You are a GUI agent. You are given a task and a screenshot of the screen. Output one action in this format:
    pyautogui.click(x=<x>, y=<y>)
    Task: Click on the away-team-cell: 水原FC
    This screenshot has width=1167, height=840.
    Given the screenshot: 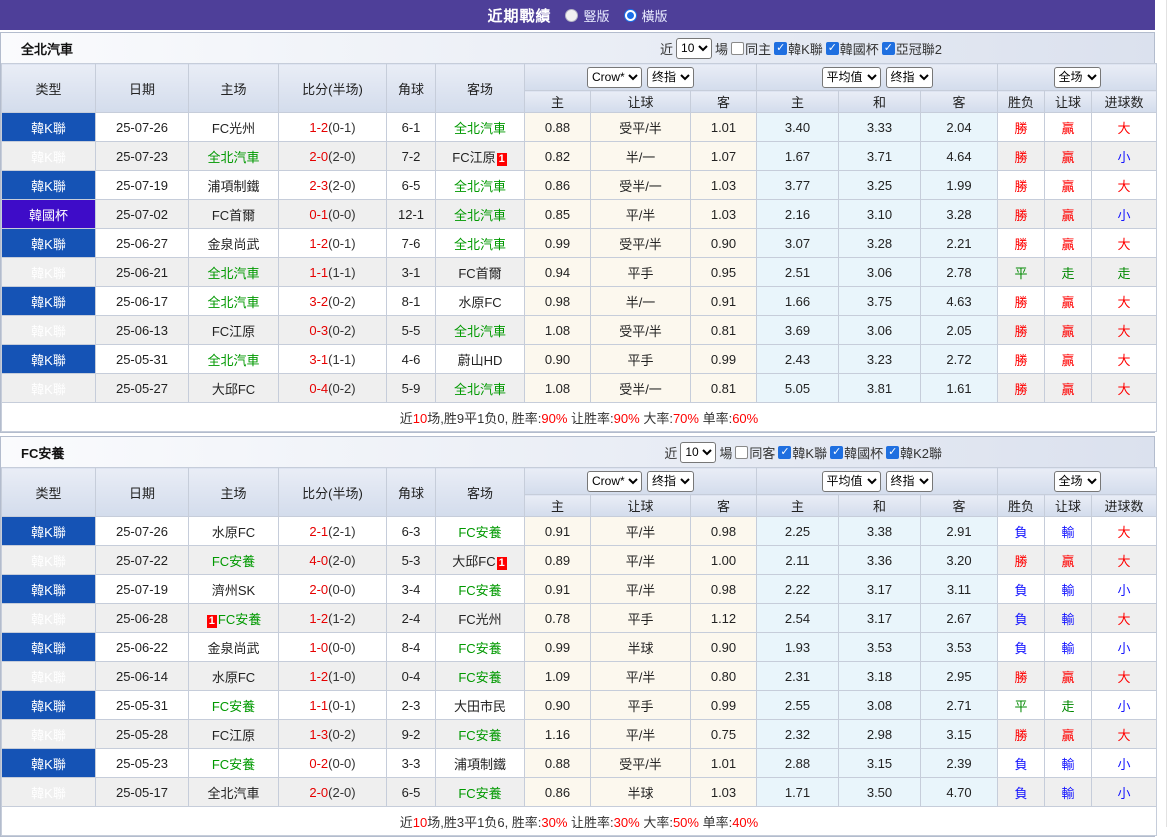 What is the action you would take?
    pyautogui.click(x=480, y=301)
    